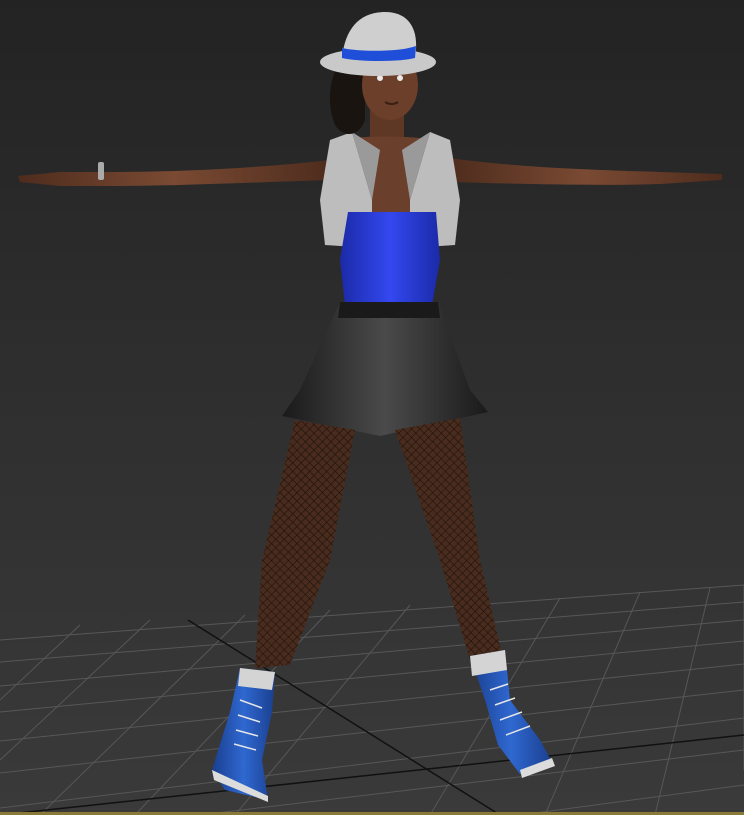  I want to click on left-leg, so click(305, 544).